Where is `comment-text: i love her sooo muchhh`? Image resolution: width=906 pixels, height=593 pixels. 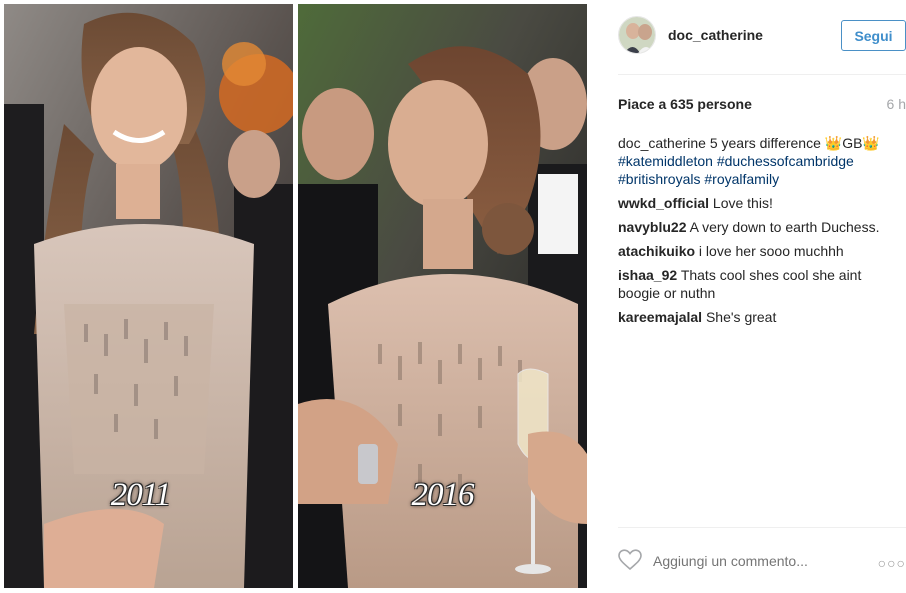 comment-text: i love her sooo muchhh is located at coordinates (771, 251).